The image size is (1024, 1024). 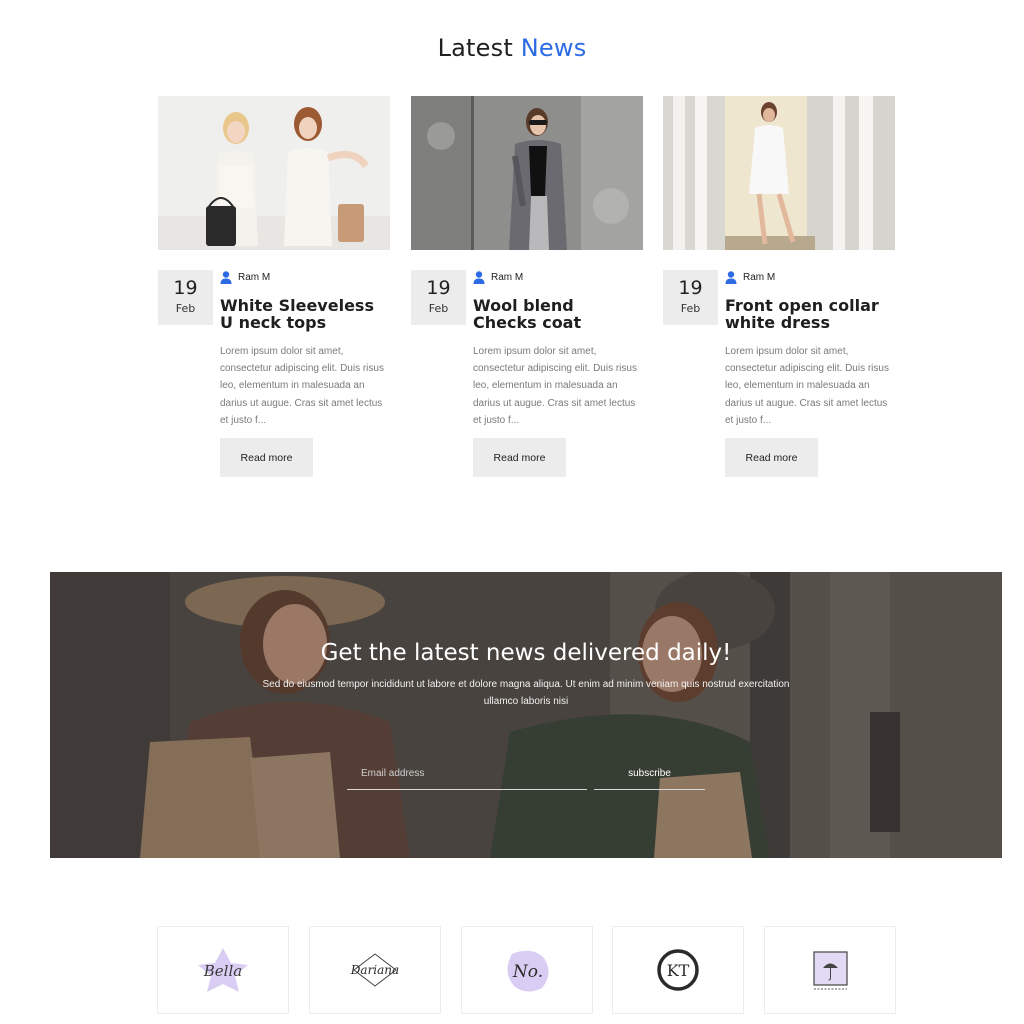 What do you see at coordinates (649, 774) in the screenshot?
I see `subscribe-button: subscribe` at bounding box center [649, 774].